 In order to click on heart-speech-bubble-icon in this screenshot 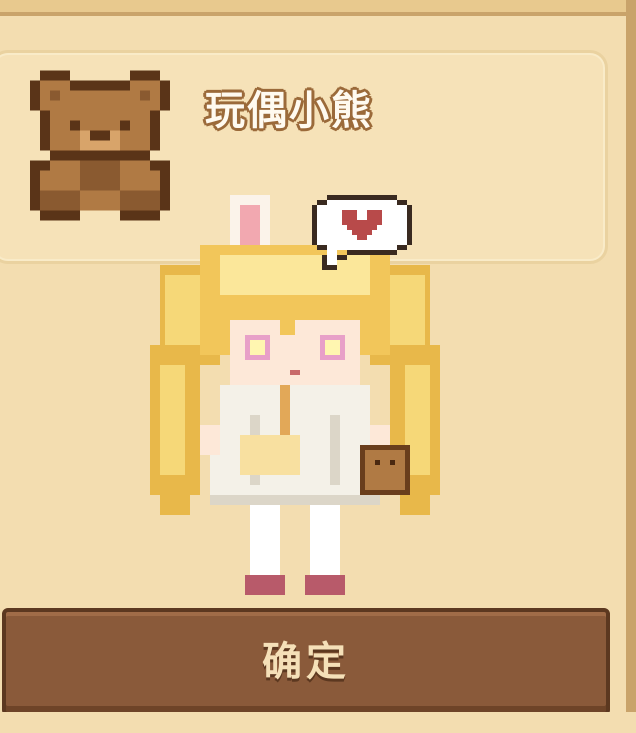, I will do `click(362, 232)`.